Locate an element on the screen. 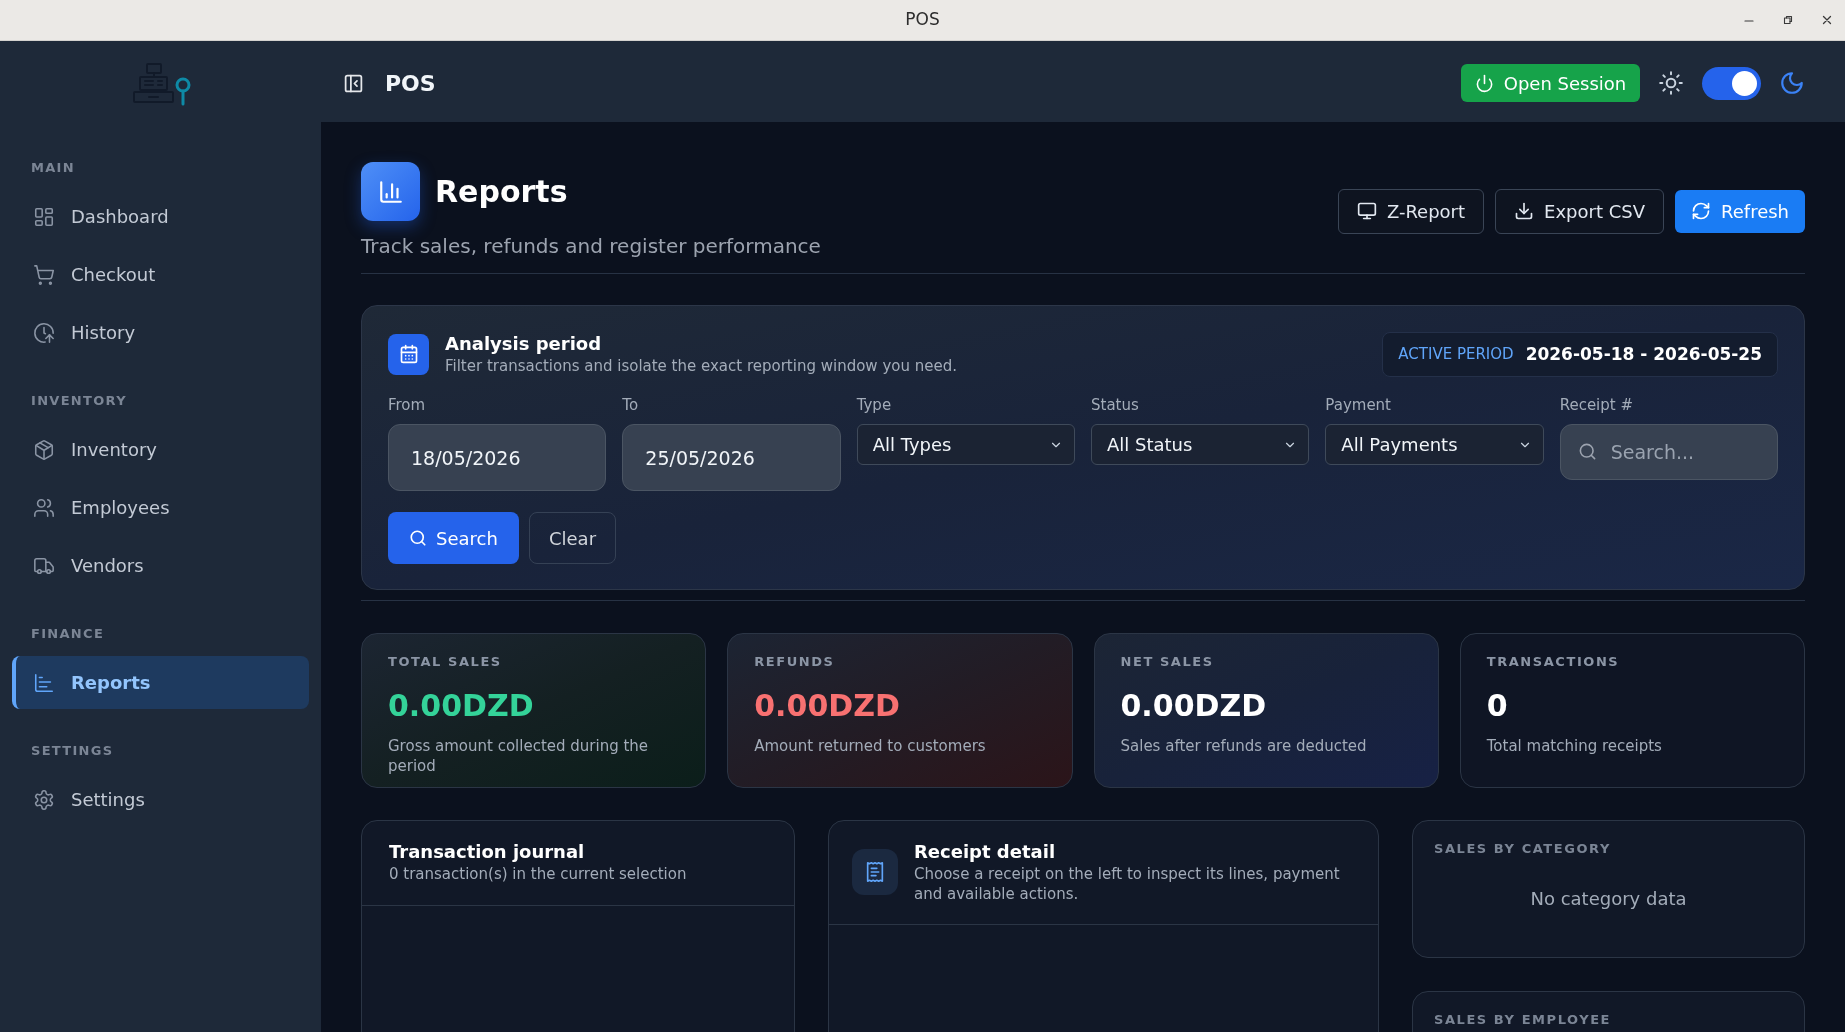  sidebar-item: History is located at coordinates (160, 332).